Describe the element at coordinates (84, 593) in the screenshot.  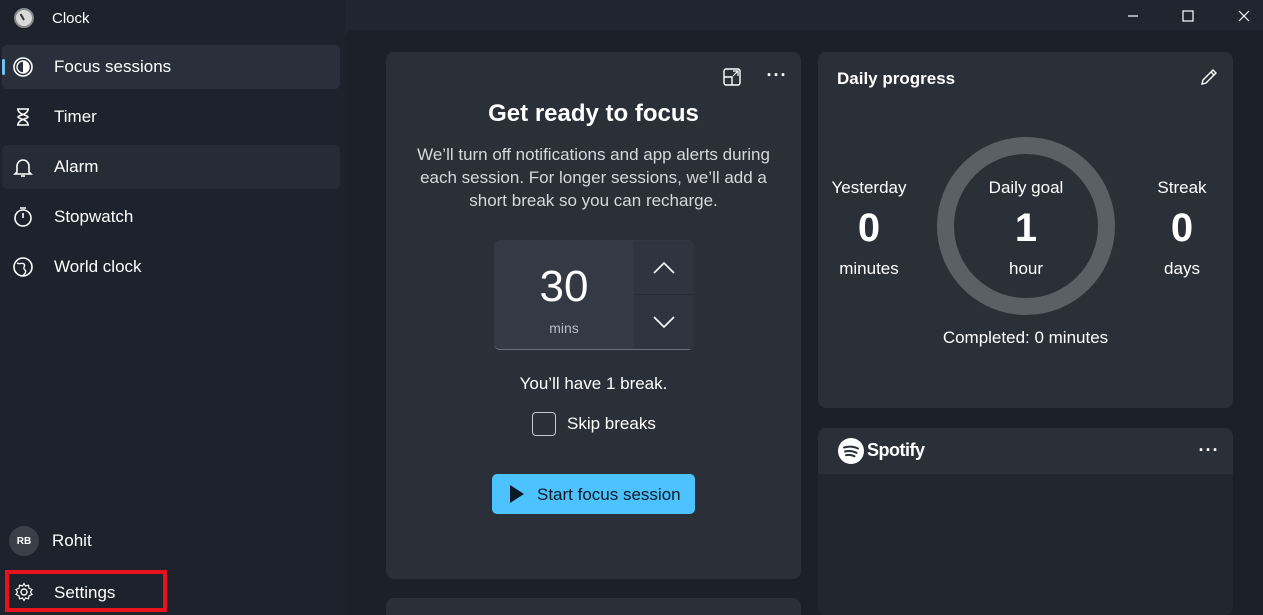
I see `settings-button: Settings` at that location.